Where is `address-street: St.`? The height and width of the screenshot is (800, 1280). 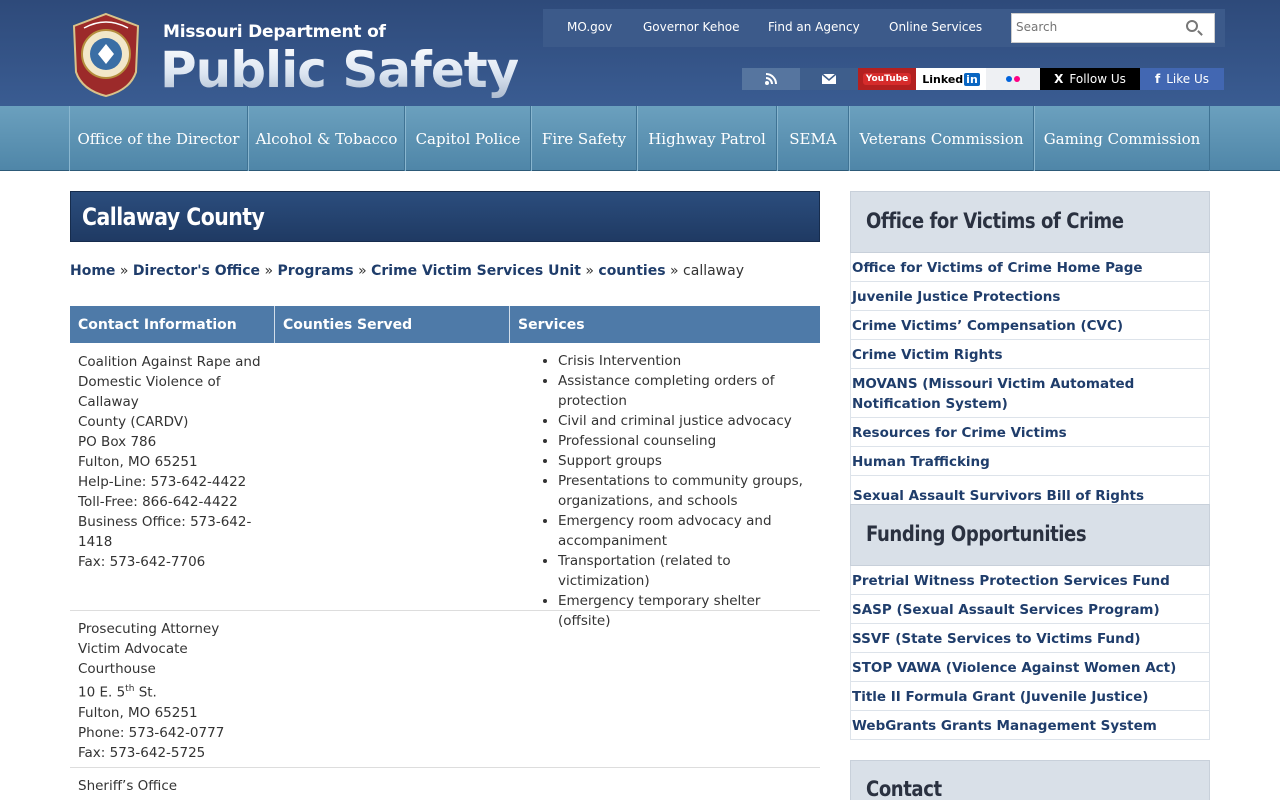 address-street: St. is located at coordinates (145, 692).